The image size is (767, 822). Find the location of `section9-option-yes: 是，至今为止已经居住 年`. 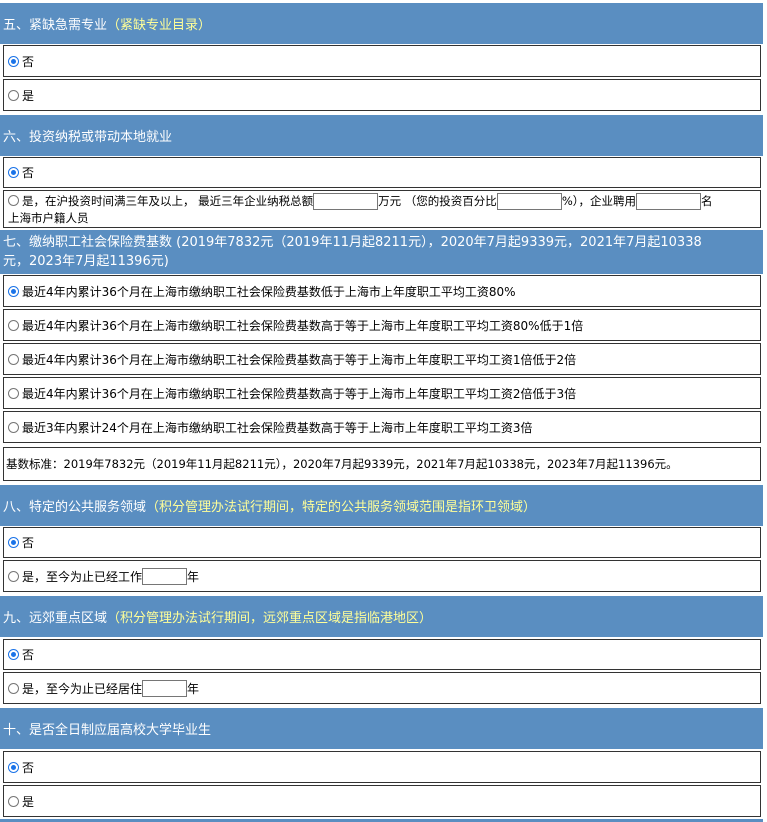

section9-option-yes: 是，至今为止已经居住 年 is located at coordinates (382, 688).